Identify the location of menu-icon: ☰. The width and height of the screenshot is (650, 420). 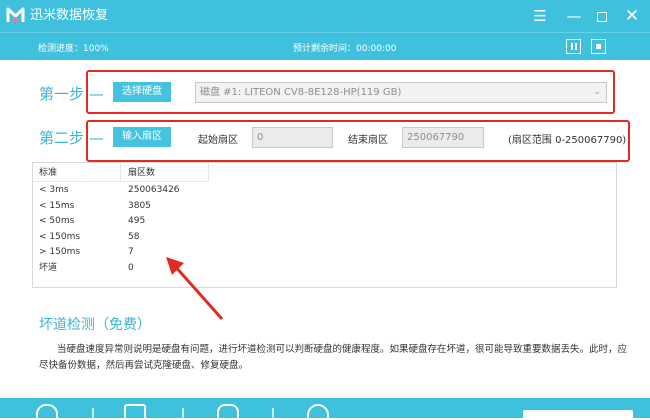
(540, 16).